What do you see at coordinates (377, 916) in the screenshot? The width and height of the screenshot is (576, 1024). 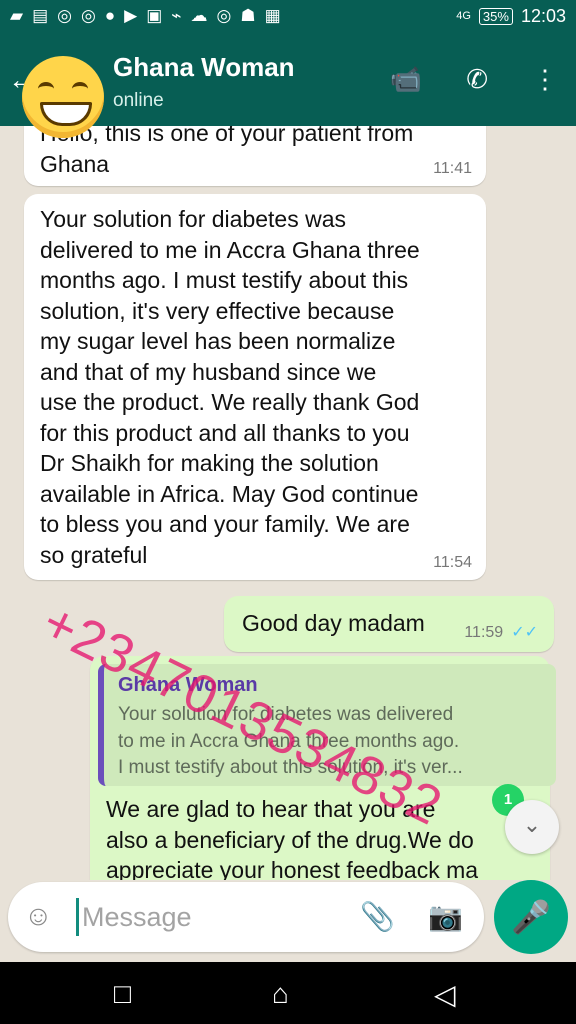 I see `attach-icon: 📎` at bounding box center [377, 916].